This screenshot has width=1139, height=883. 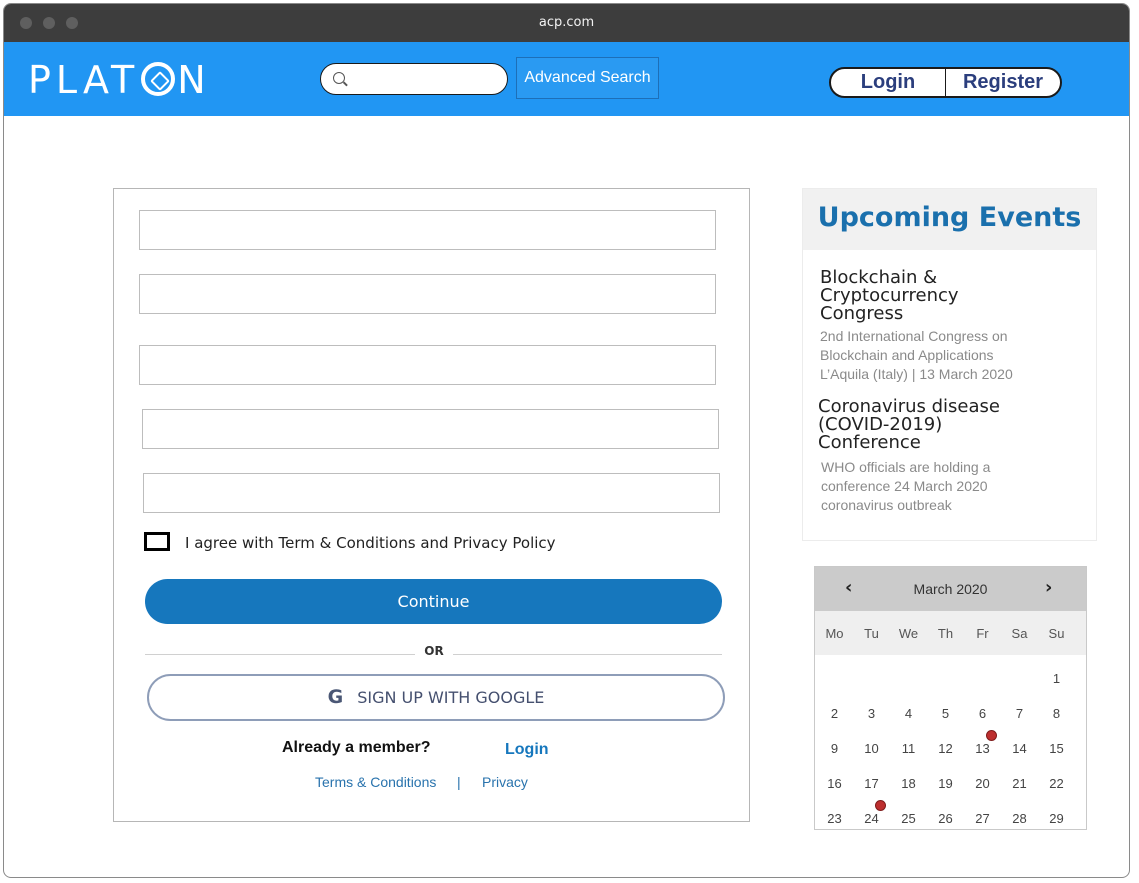 What do you see at coordinates (157, 541) in the screenshot?
I see `terms-checkbox` at bounding box center [157, 541].